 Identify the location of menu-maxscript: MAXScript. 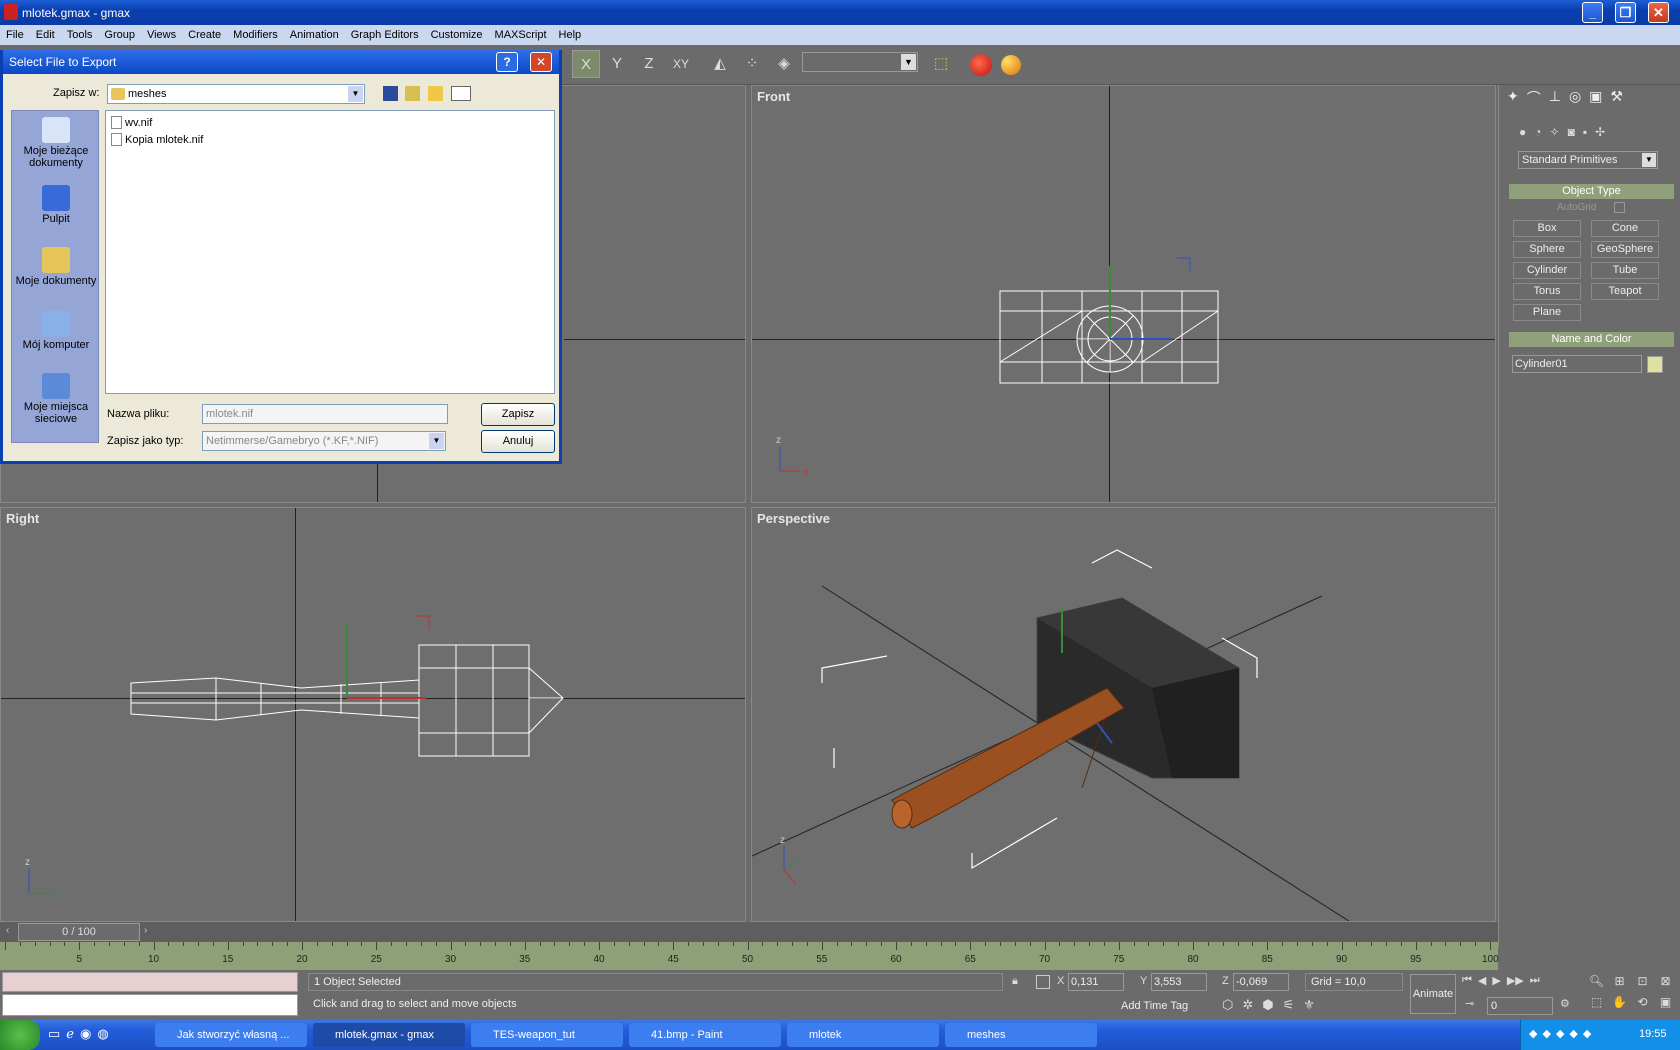
(521, 35).